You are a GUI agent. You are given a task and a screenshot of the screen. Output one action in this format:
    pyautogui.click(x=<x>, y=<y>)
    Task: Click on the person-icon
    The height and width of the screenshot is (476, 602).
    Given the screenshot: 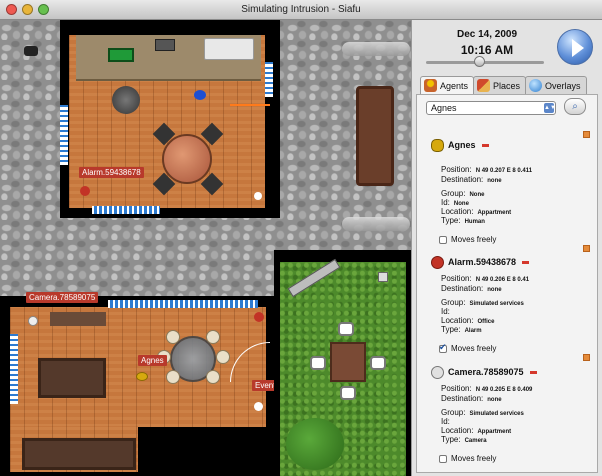 What is the action you would take?
    pyautogui.click(x=437, y=145)
    